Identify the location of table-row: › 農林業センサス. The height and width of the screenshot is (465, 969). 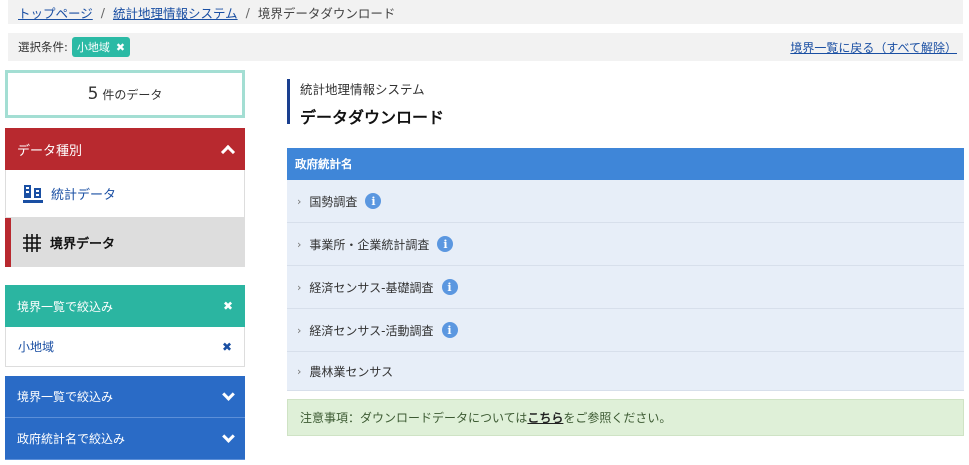
(625, 371).